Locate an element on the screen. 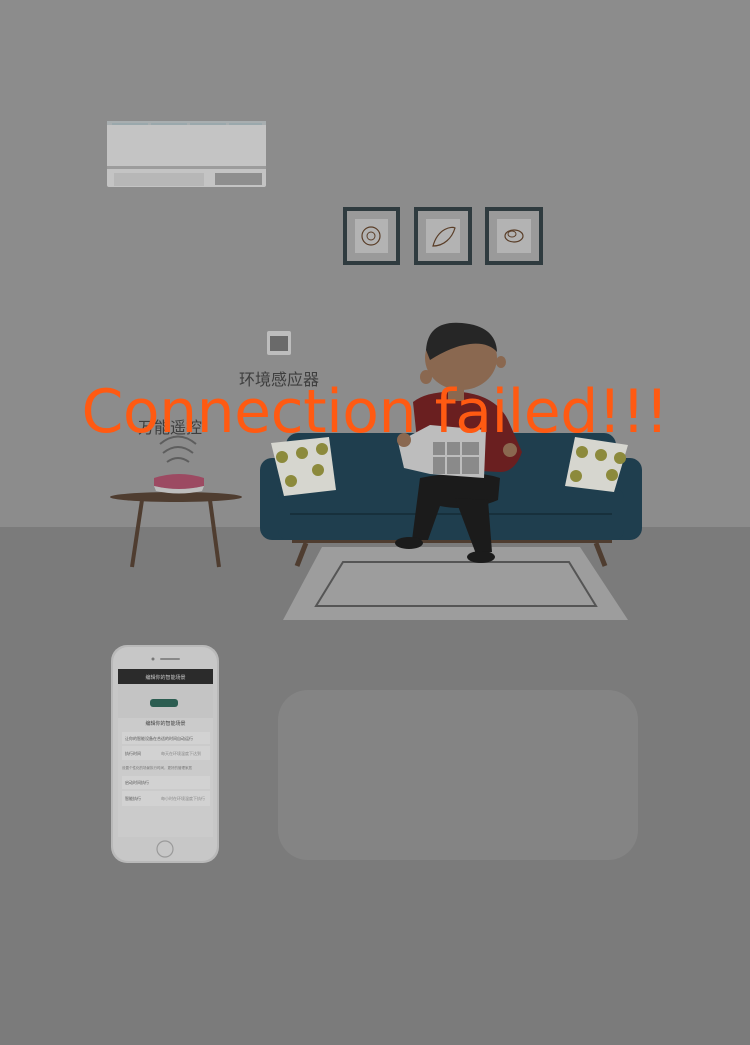  connection-error-message: Connection failed!!! is located at coordinates (375, 412).